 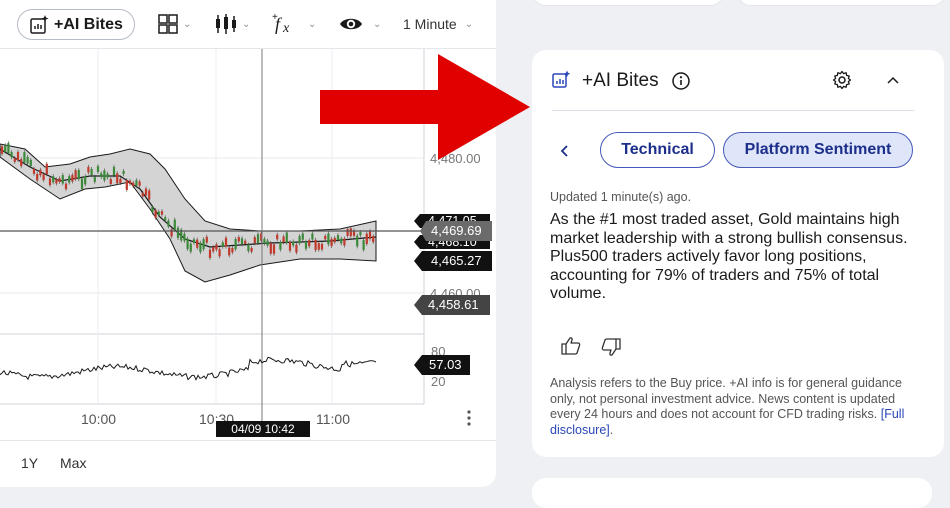 I want to click on time-label-1100: 11:00, so click(x=333, y=419).